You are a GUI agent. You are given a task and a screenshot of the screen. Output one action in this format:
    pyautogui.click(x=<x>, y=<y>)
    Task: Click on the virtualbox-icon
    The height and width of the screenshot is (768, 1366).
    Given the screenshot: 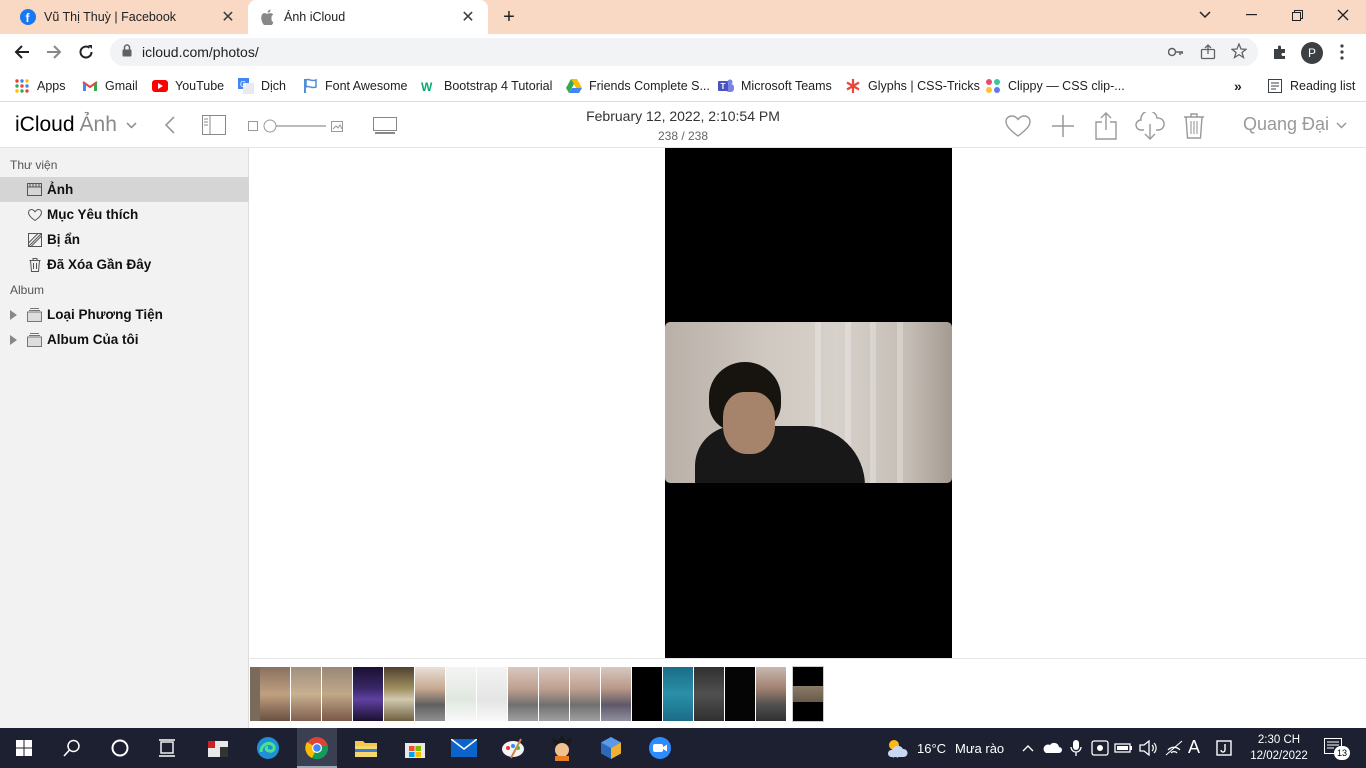 What is the action you would take?
    pyautogui.click(x=611, y=748)
    